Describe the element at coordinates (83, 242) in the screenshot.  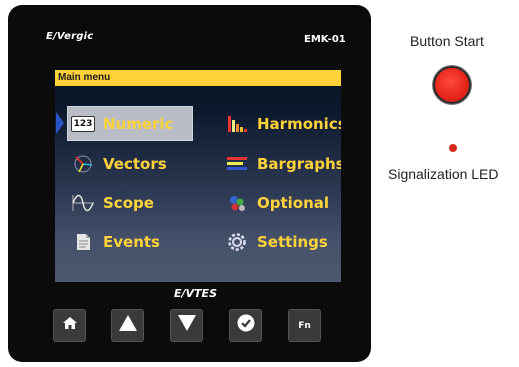
I see `events-icon` at that location.